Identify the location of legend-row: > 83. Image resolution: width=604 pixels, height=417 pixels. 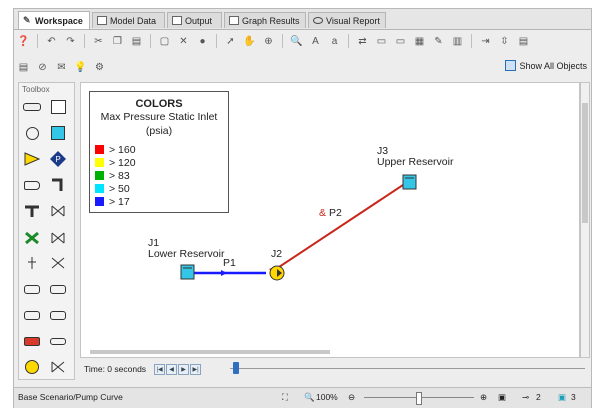
(115, 175).